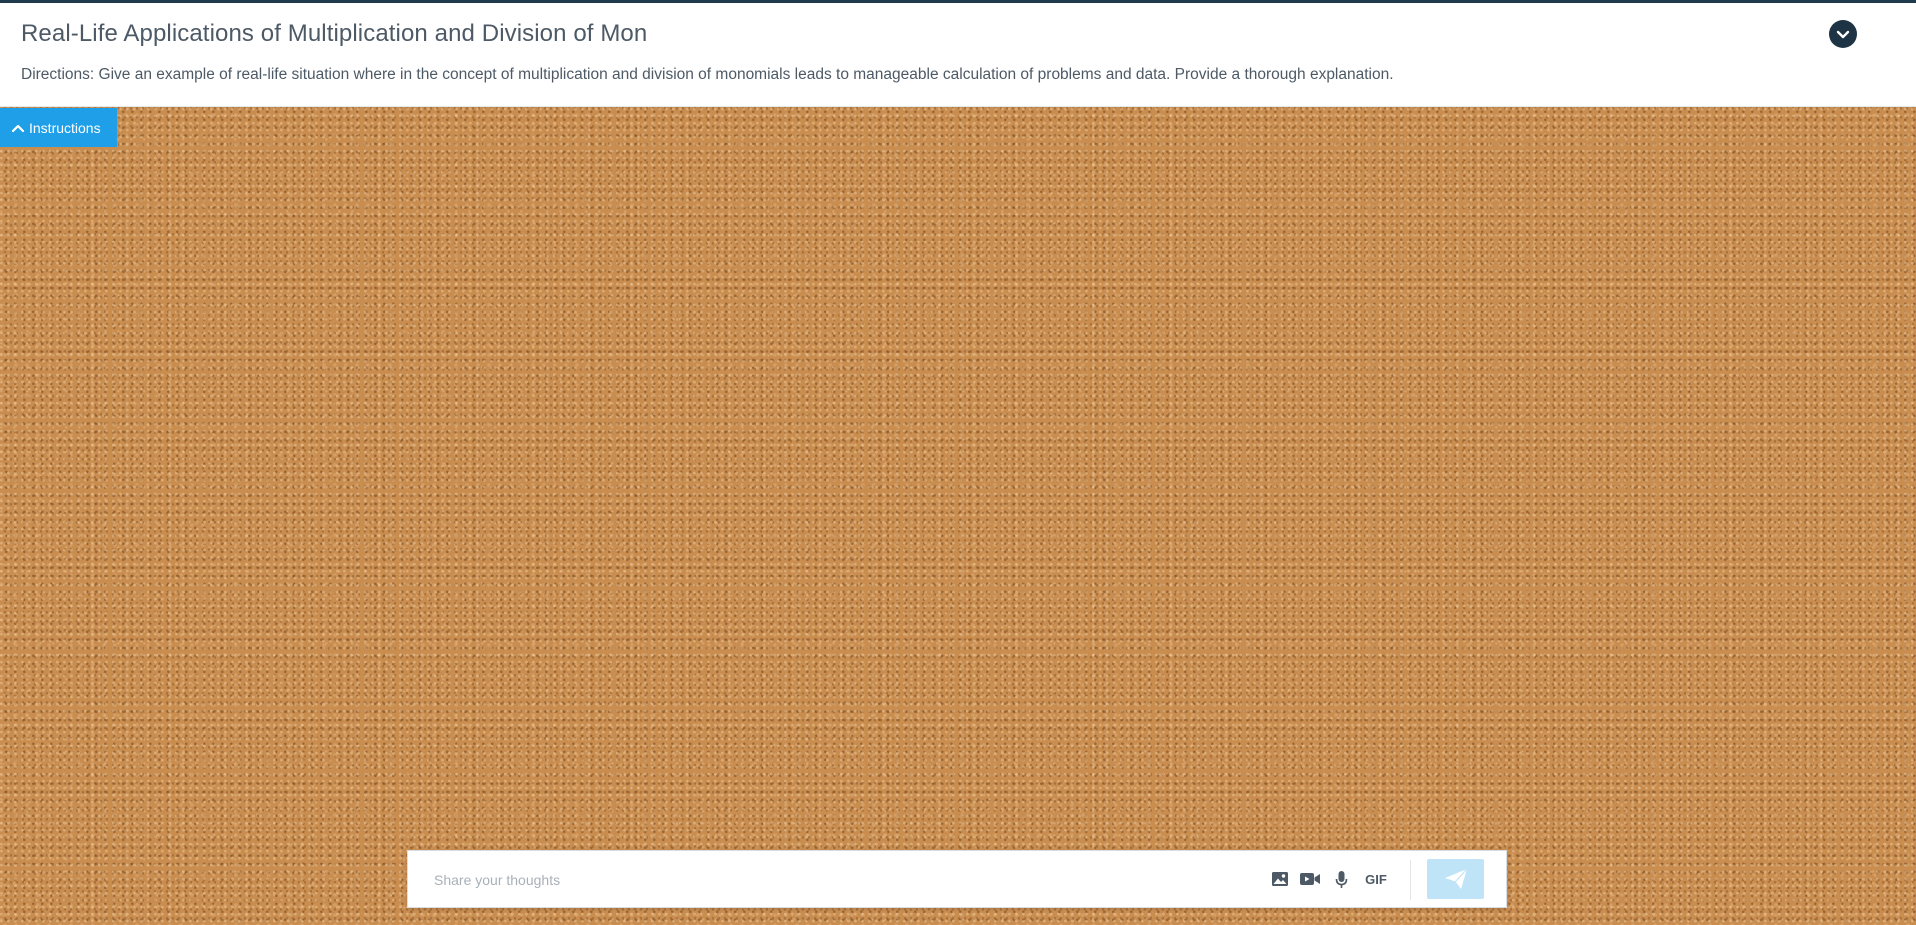  I want to click on collapse-header-button, so click(1843, 34).